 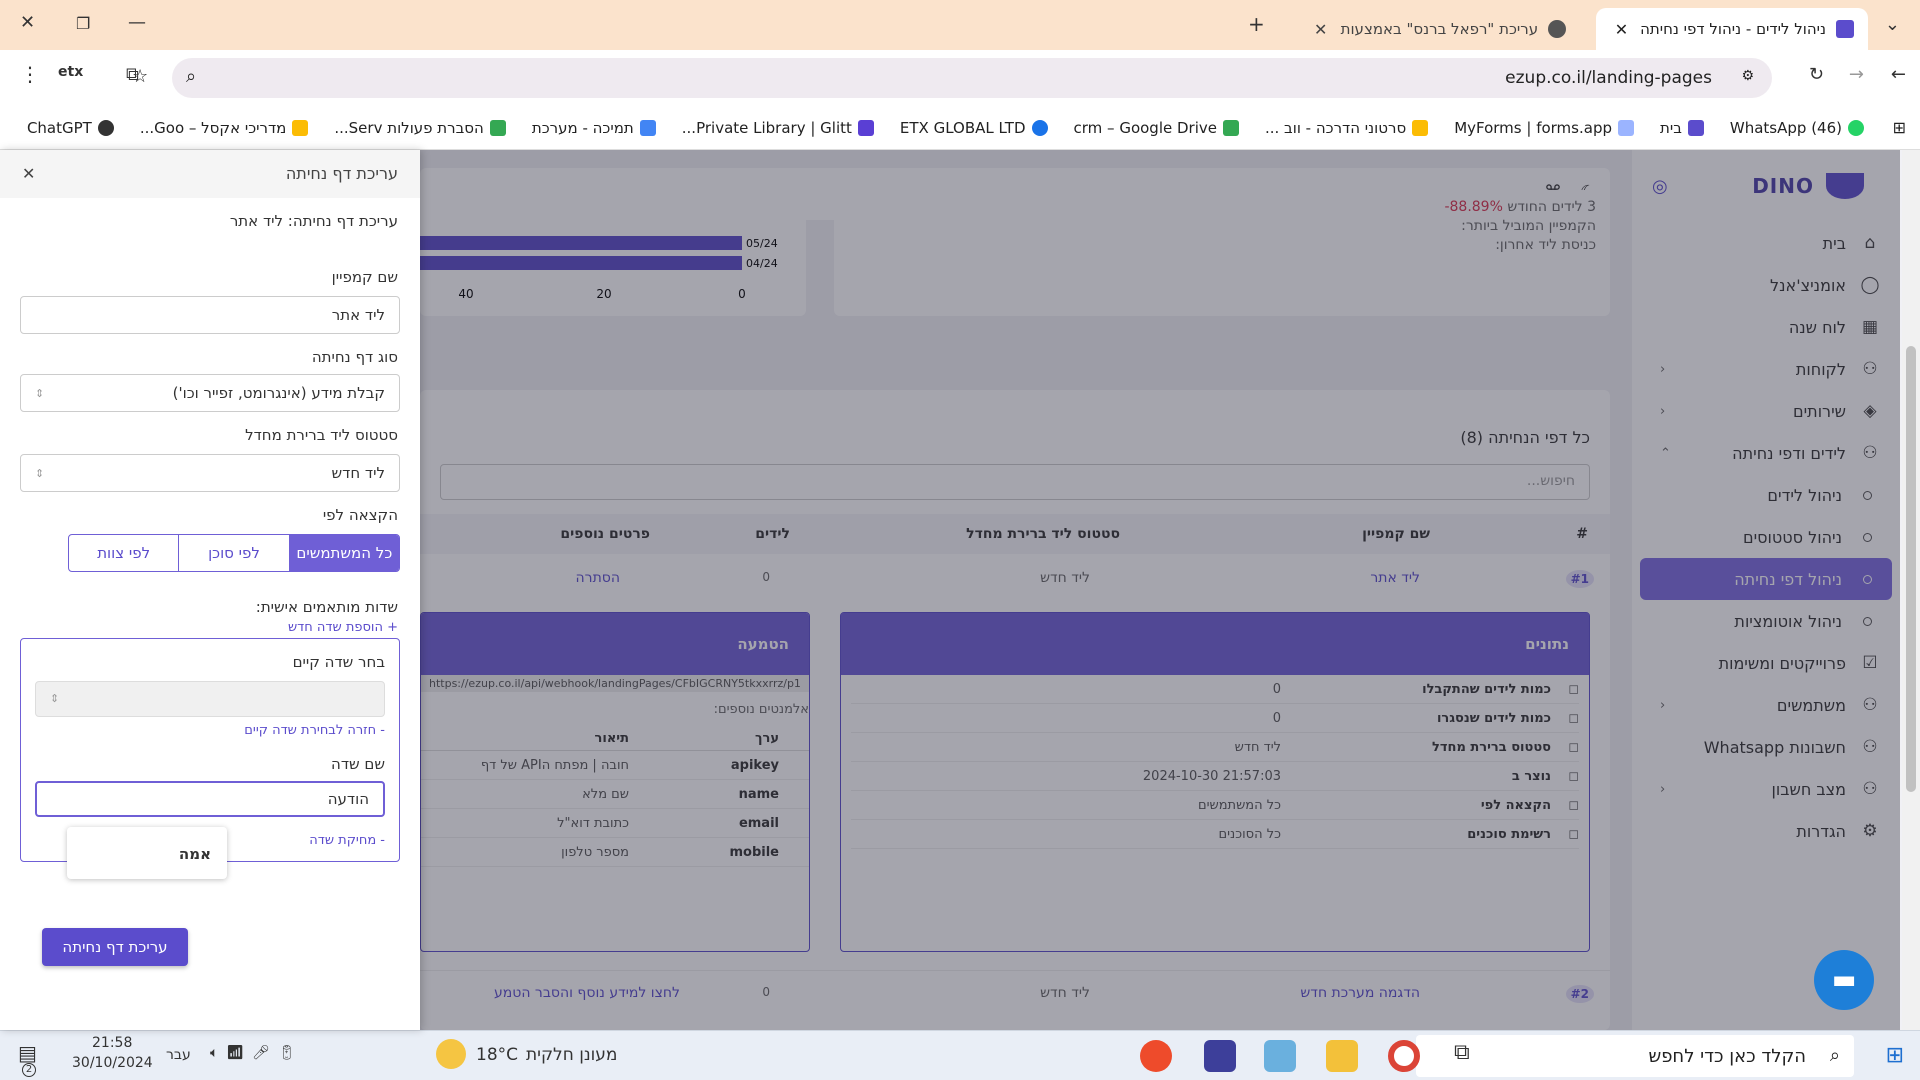 What do you see at coordinates (343, 627) in the screenshot?
I see `add-field-link: + הוספת שדה חדש` at bounding box center [343, 627].